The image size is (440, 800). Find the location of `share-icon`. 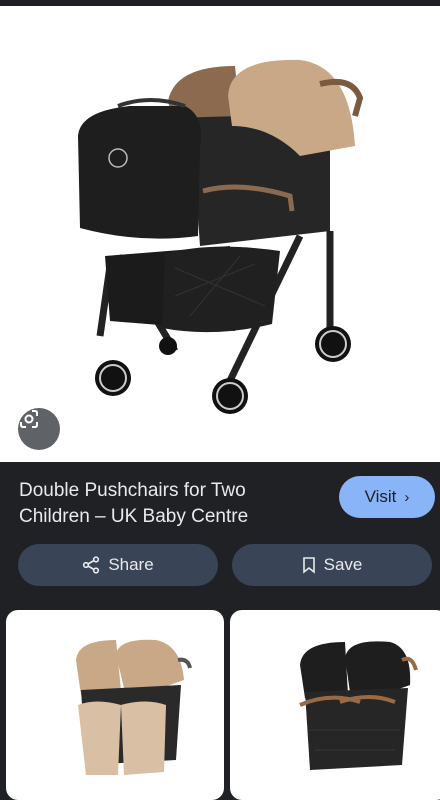

share-icon is located at coordinates (91, 565).